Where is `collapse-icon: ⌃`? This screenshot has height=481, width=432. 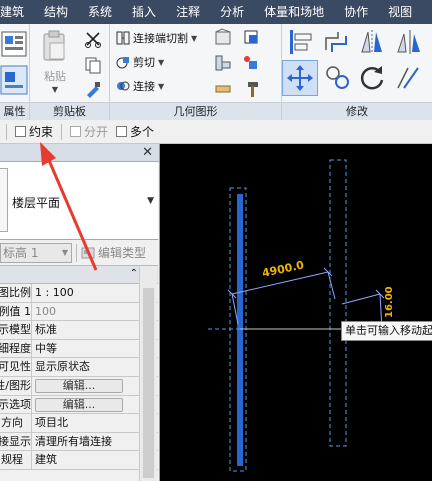
collapse-icon: ⌃ is located at coordinates (134, 273).